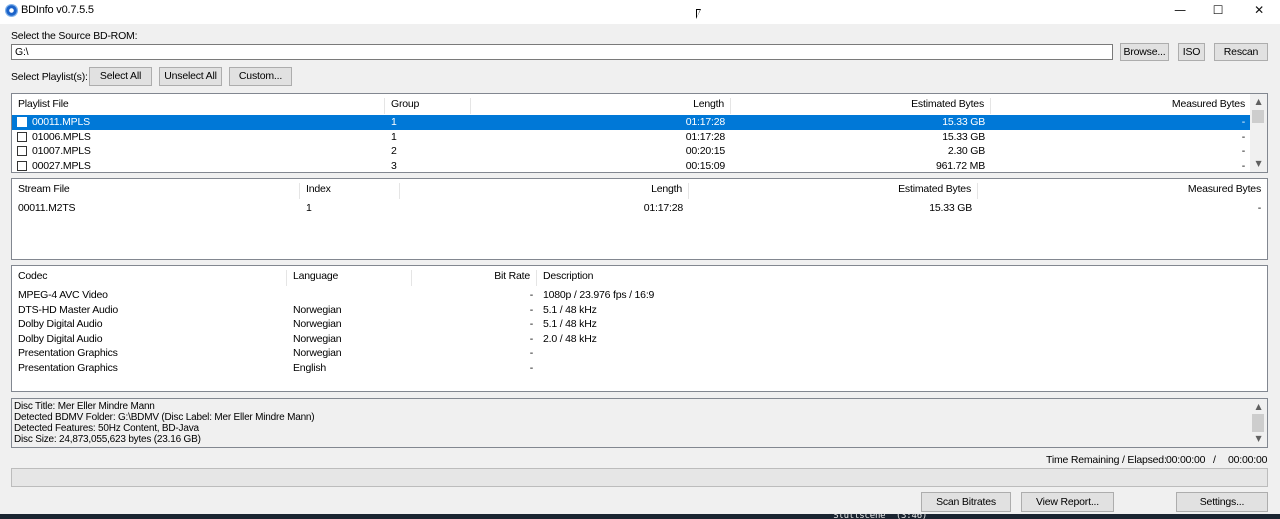 The height and width of the screenshot is (519, 1280). I want to click on rescan-button: Rescan, so click(1241, 52).